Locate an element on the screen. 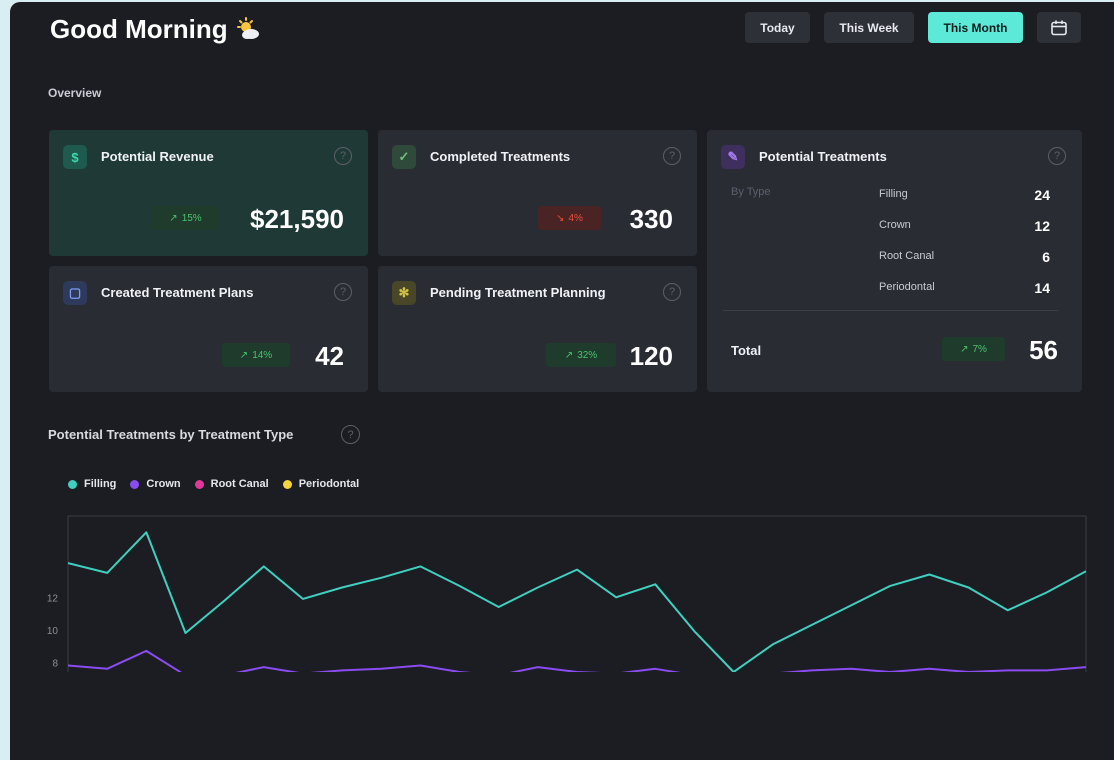 The image size is (1114, 760). y-tick-label: 10 is located at coordinates (53, 631).